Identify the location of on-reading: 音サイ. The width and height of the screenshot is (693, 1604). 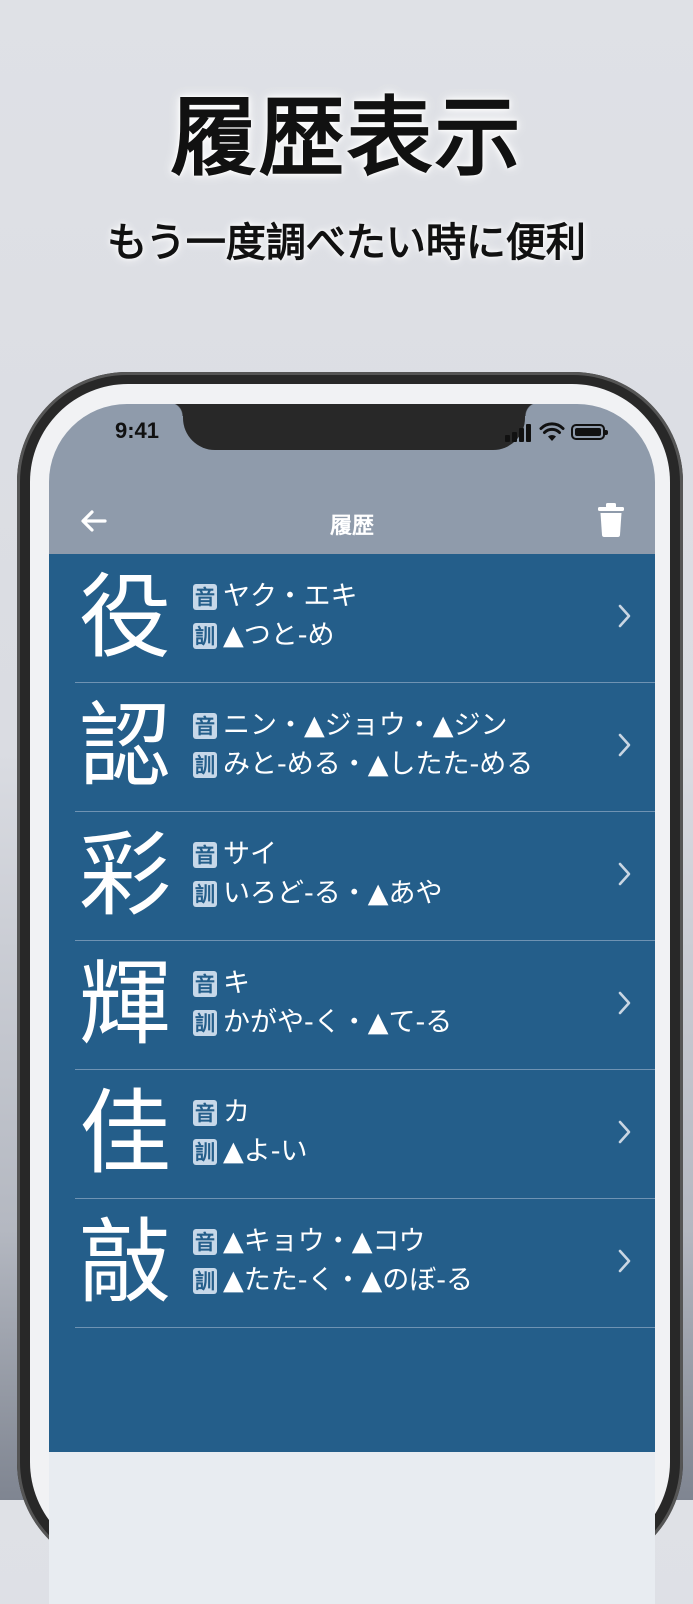
(235, 855).